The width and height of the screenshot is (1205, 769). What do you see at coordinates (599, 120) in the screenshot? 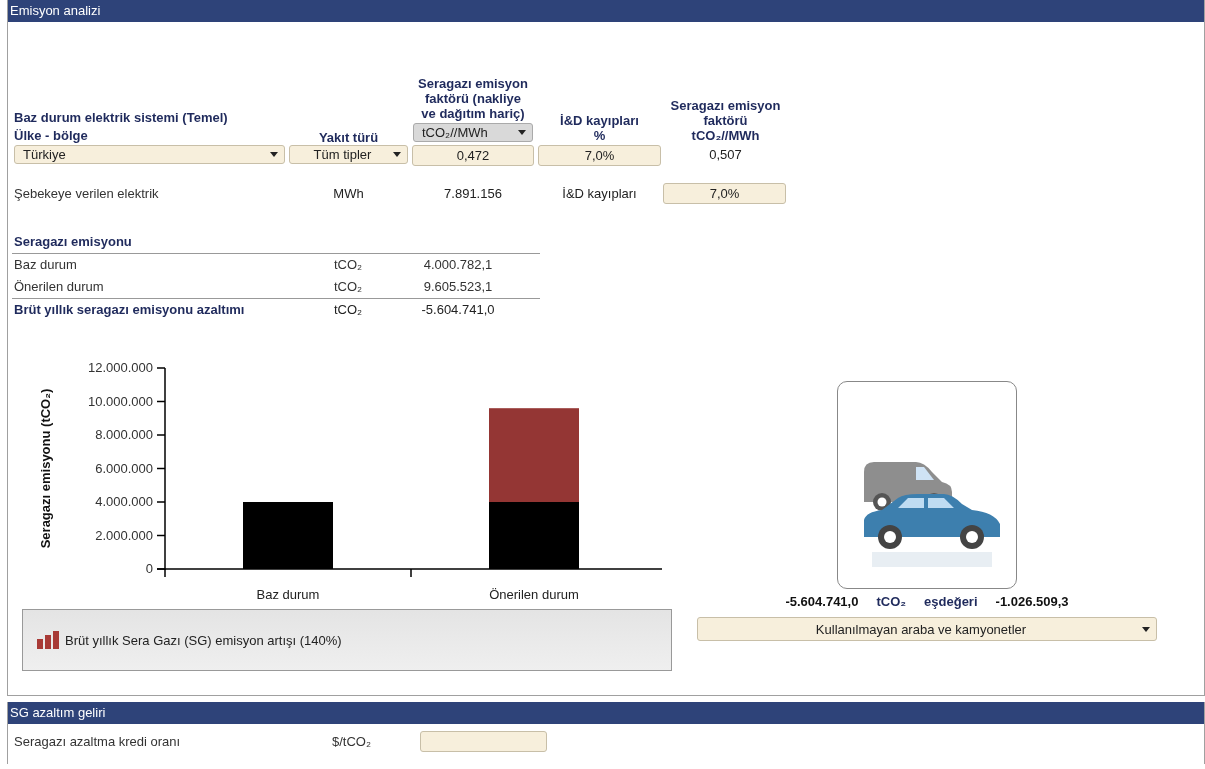
I see `column-header: İ&D kayıpları` at bounding box center [599, 120].